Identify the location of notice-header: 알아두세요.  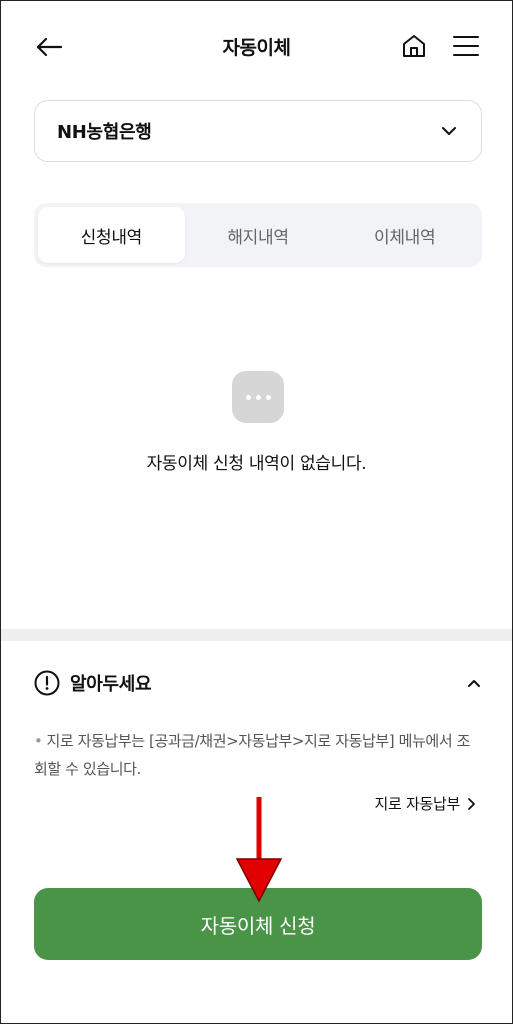
(258, 683).